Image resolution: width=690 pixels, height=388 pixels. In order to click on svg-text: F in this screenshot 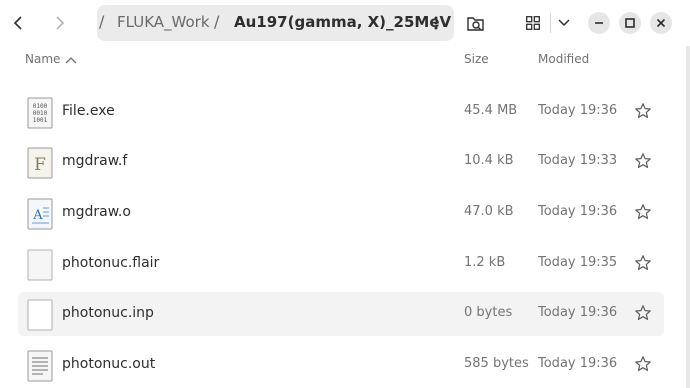, I will do `click(40, 165)`.